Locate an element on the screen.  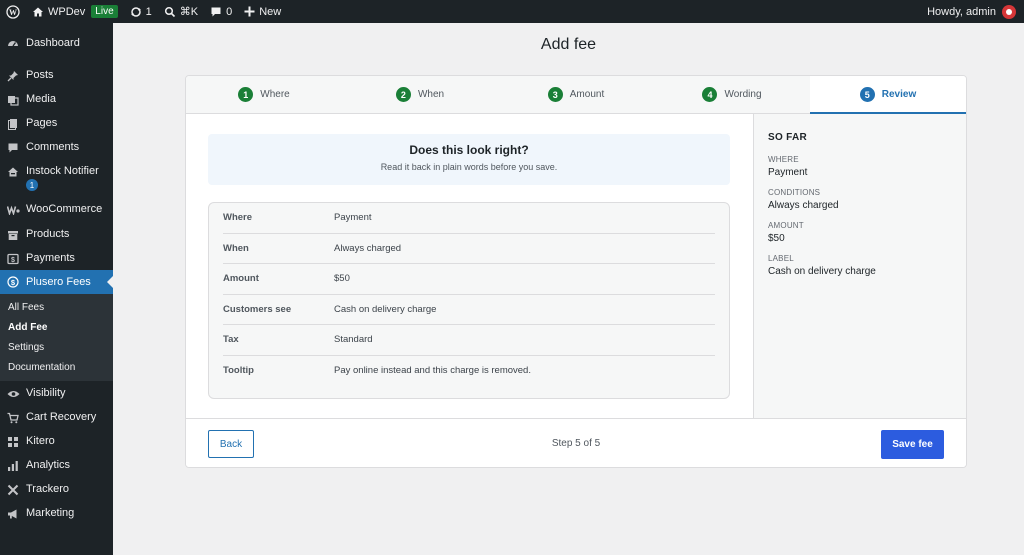
step-number: 3 is located at coordinates (555, 94).